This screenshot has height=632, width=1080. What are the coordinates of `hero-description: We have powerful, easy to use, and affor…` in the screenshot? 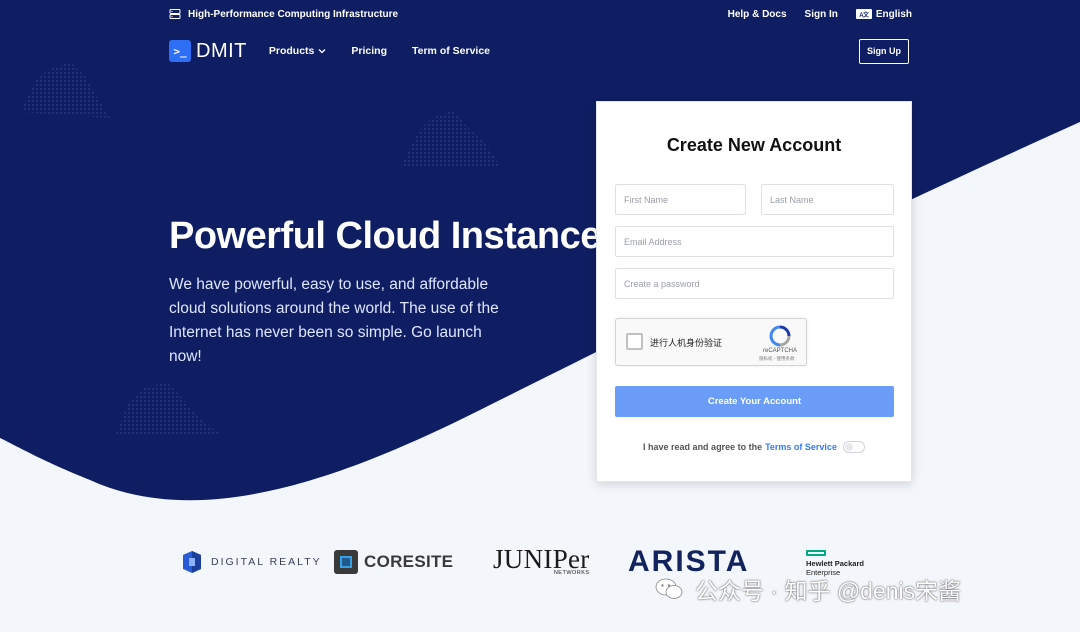 It's located at (334, 320).